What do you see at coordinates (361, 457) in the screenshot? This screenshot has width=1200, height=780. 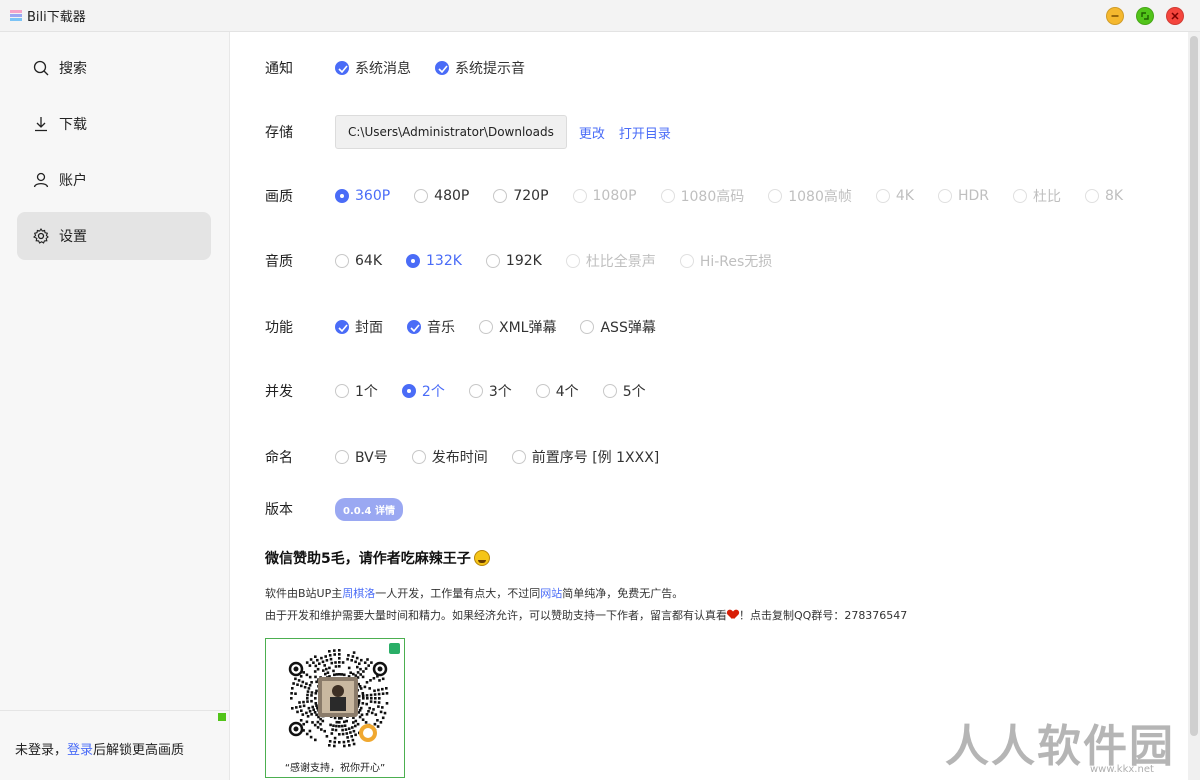 I see `naming-option-0: BV号` at bounding box center [361, 457].